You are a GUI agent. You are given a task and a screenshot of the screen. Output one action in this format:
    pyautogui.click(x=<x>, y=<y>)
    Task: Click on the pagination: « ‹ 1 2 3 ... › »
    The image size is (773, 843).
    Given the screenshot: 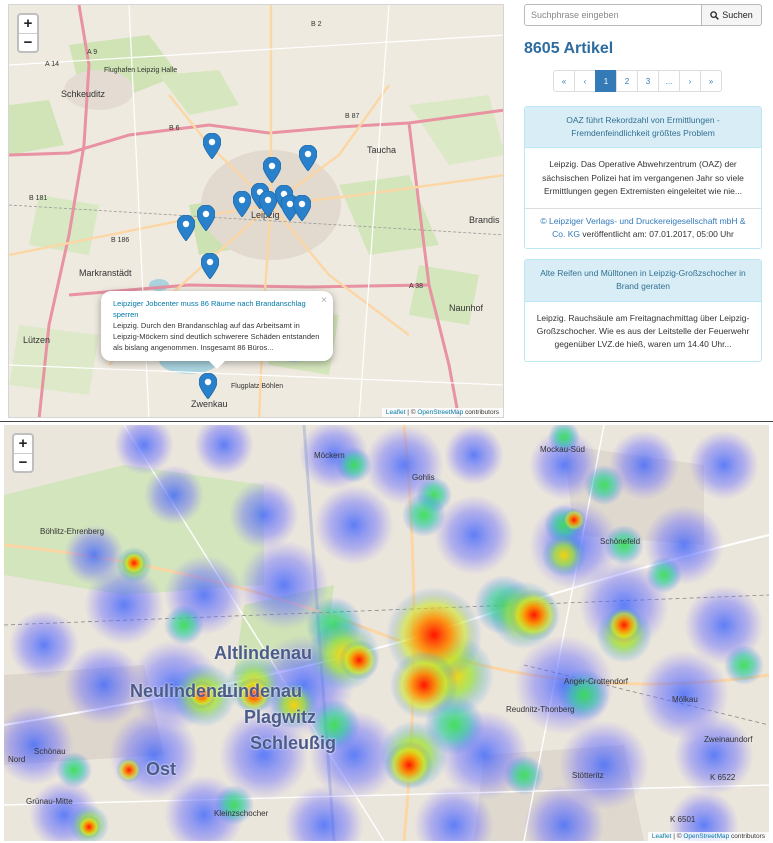 What is the action you would take?
    pyautogui.click(x=657, y=81)
    